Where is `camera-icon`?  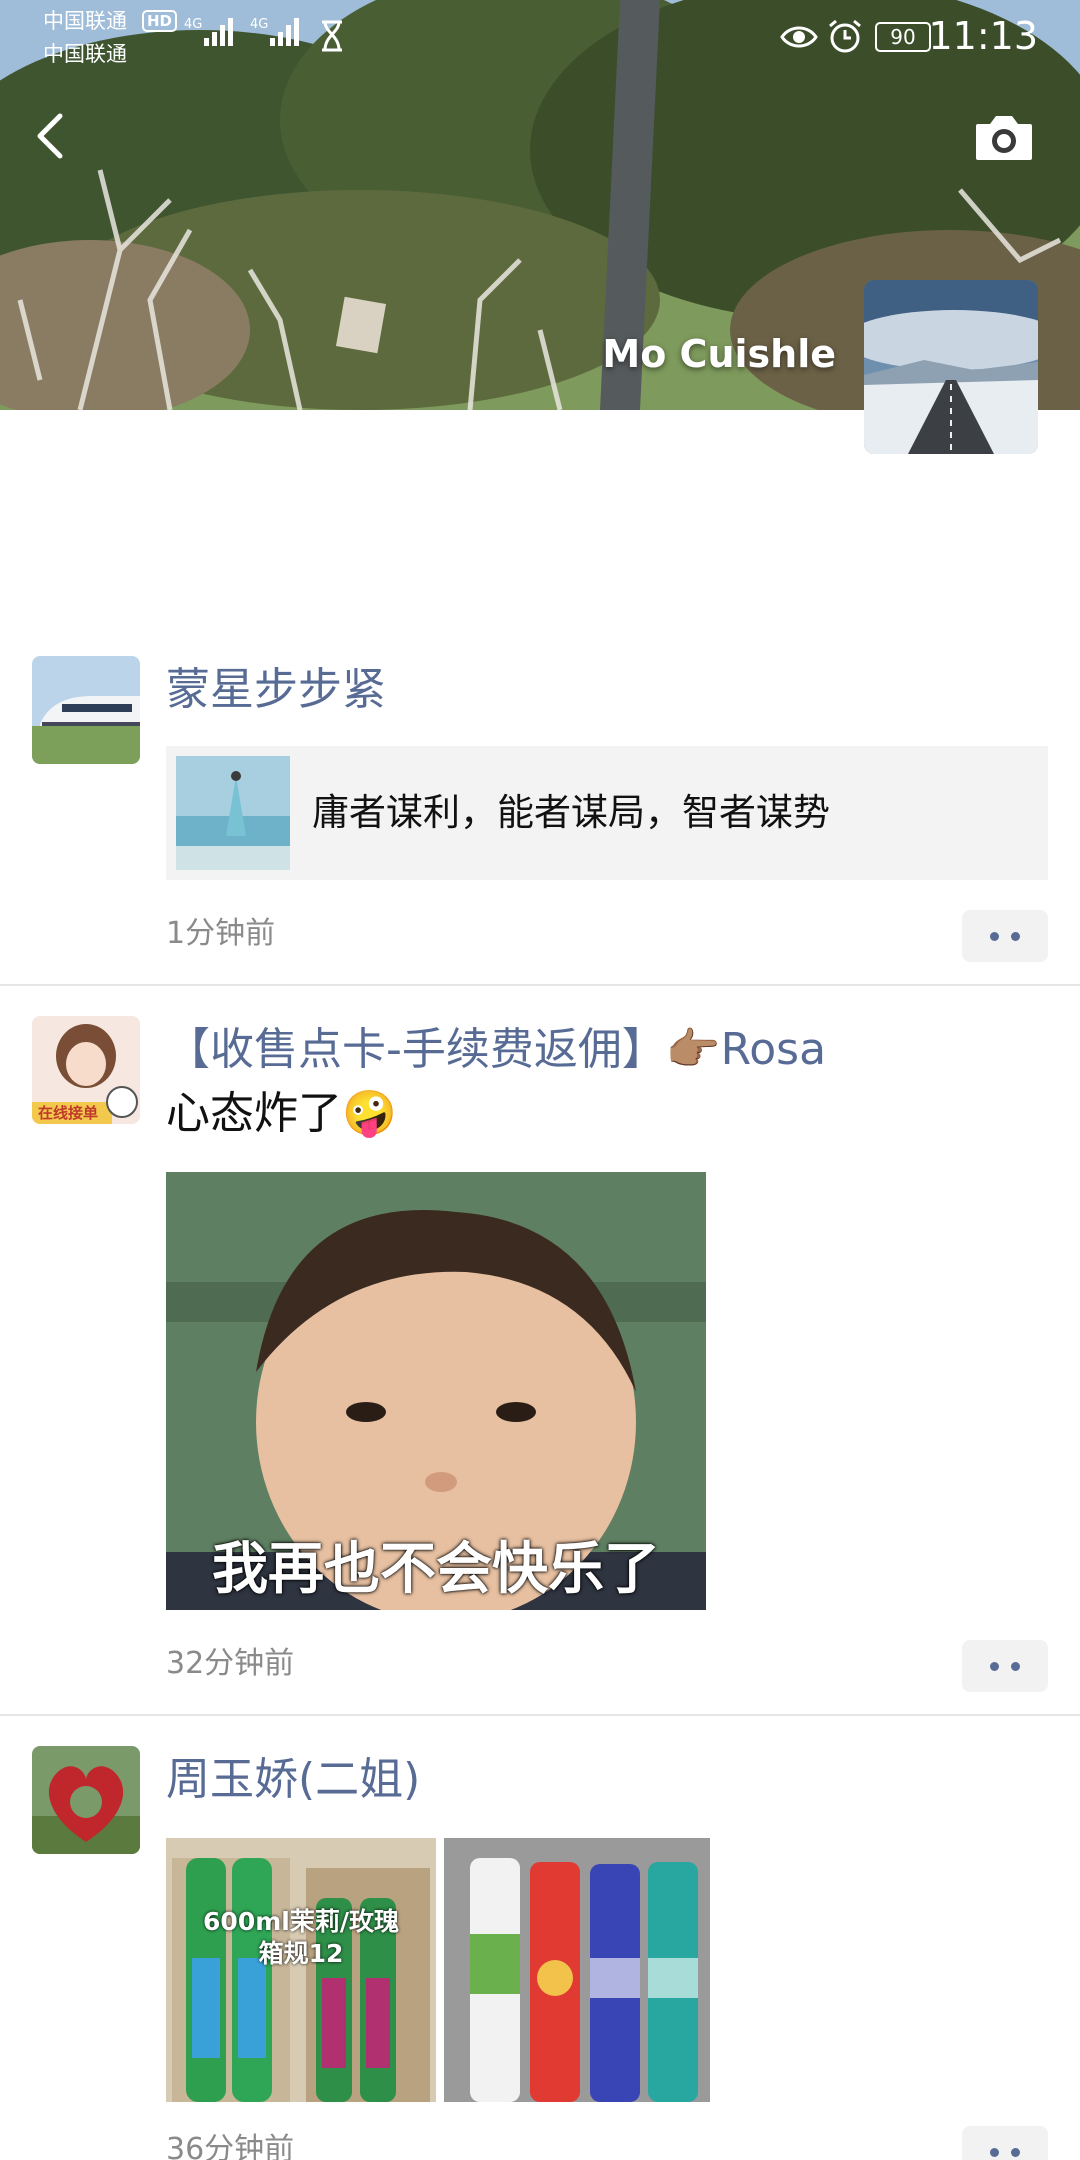 camera-icon is located at coordinates (1004, 138).